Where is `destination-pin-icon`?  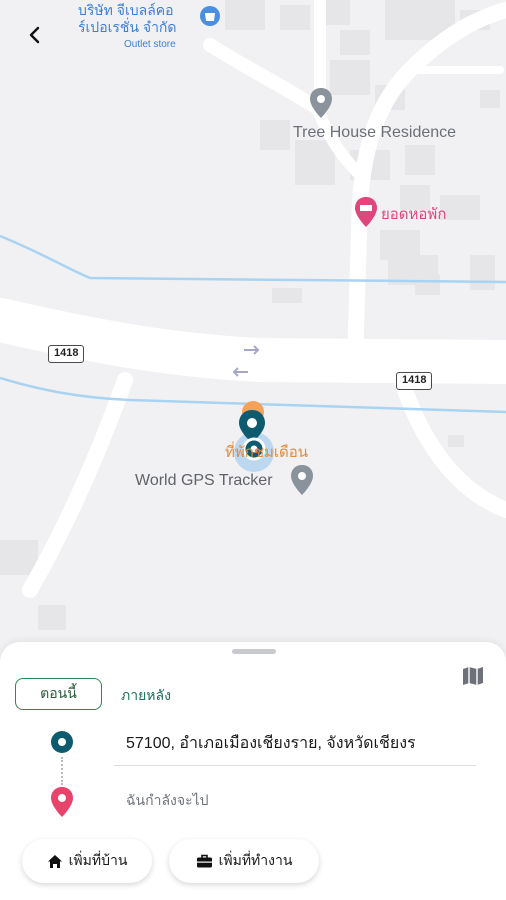 destination-pin-icon is located at coordinates (62, 804).